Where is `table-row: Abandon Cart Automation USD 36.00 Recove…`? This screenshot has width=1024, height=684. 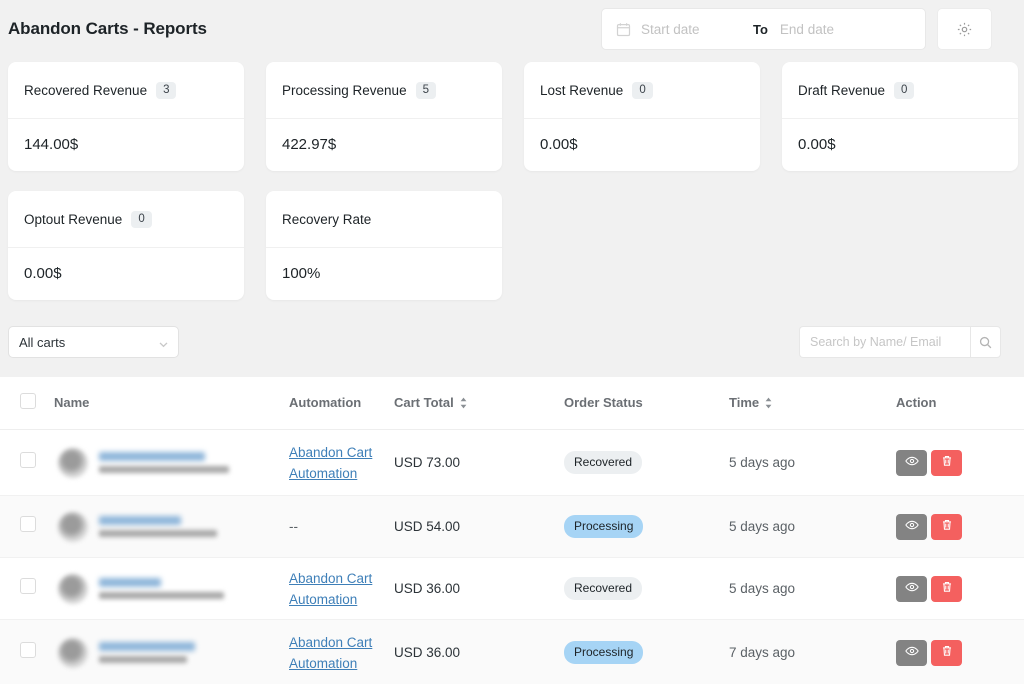 table-row: Abandon Cart Automation USD 36.00 Recove… is located at coordinates (512, 588).